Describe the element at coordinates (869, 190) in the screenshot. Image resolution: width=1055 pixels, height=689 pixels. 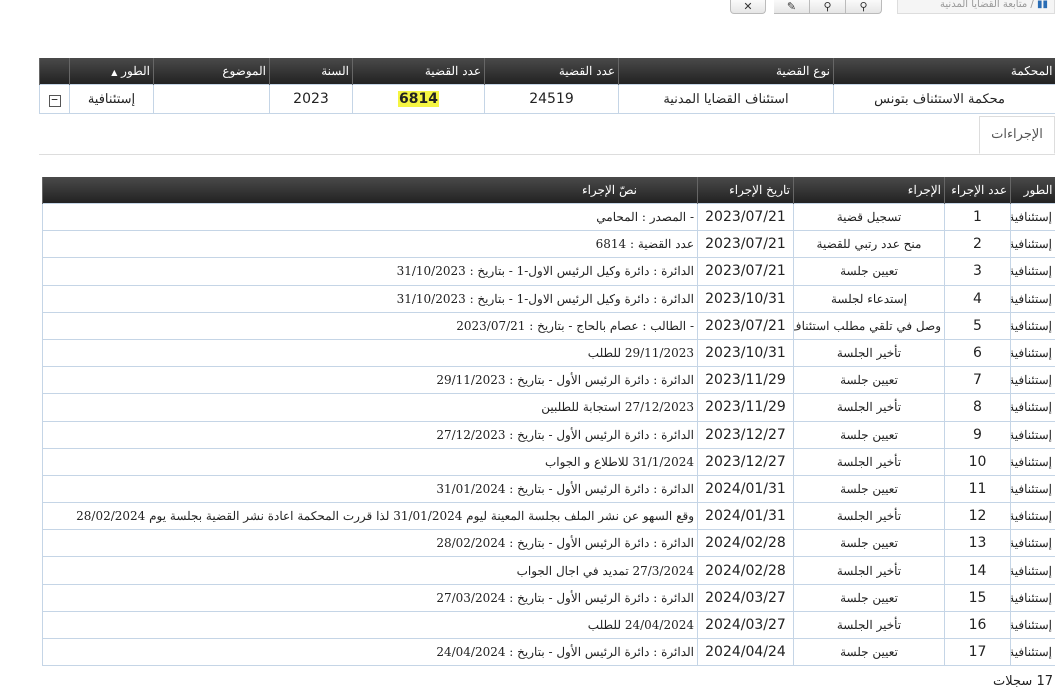
I see `col-proc-action: الإجراء` at that location.